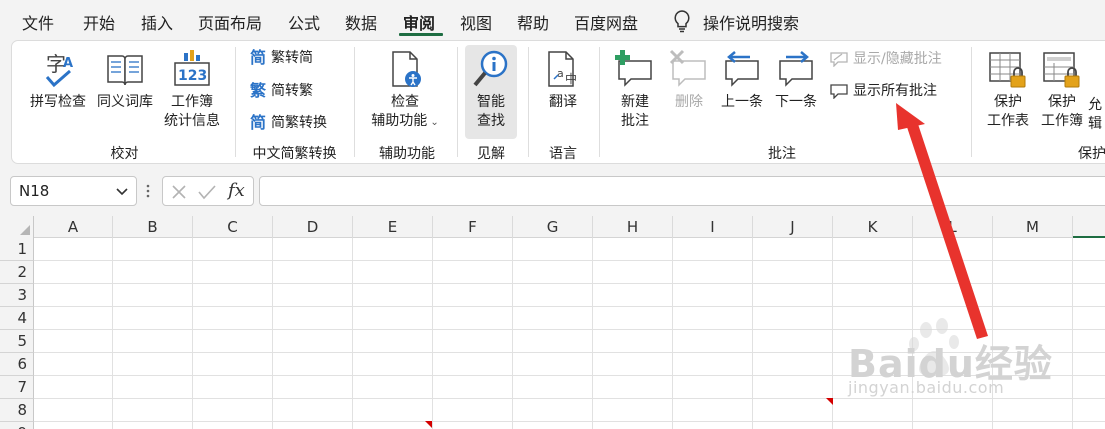 This screenshot has height=429, width=1105. What do you see at coordinates (292, 91) in the screenshot?
I see `simplified-to-traditional-label: 简转繁` at bounding box center [292, 91].